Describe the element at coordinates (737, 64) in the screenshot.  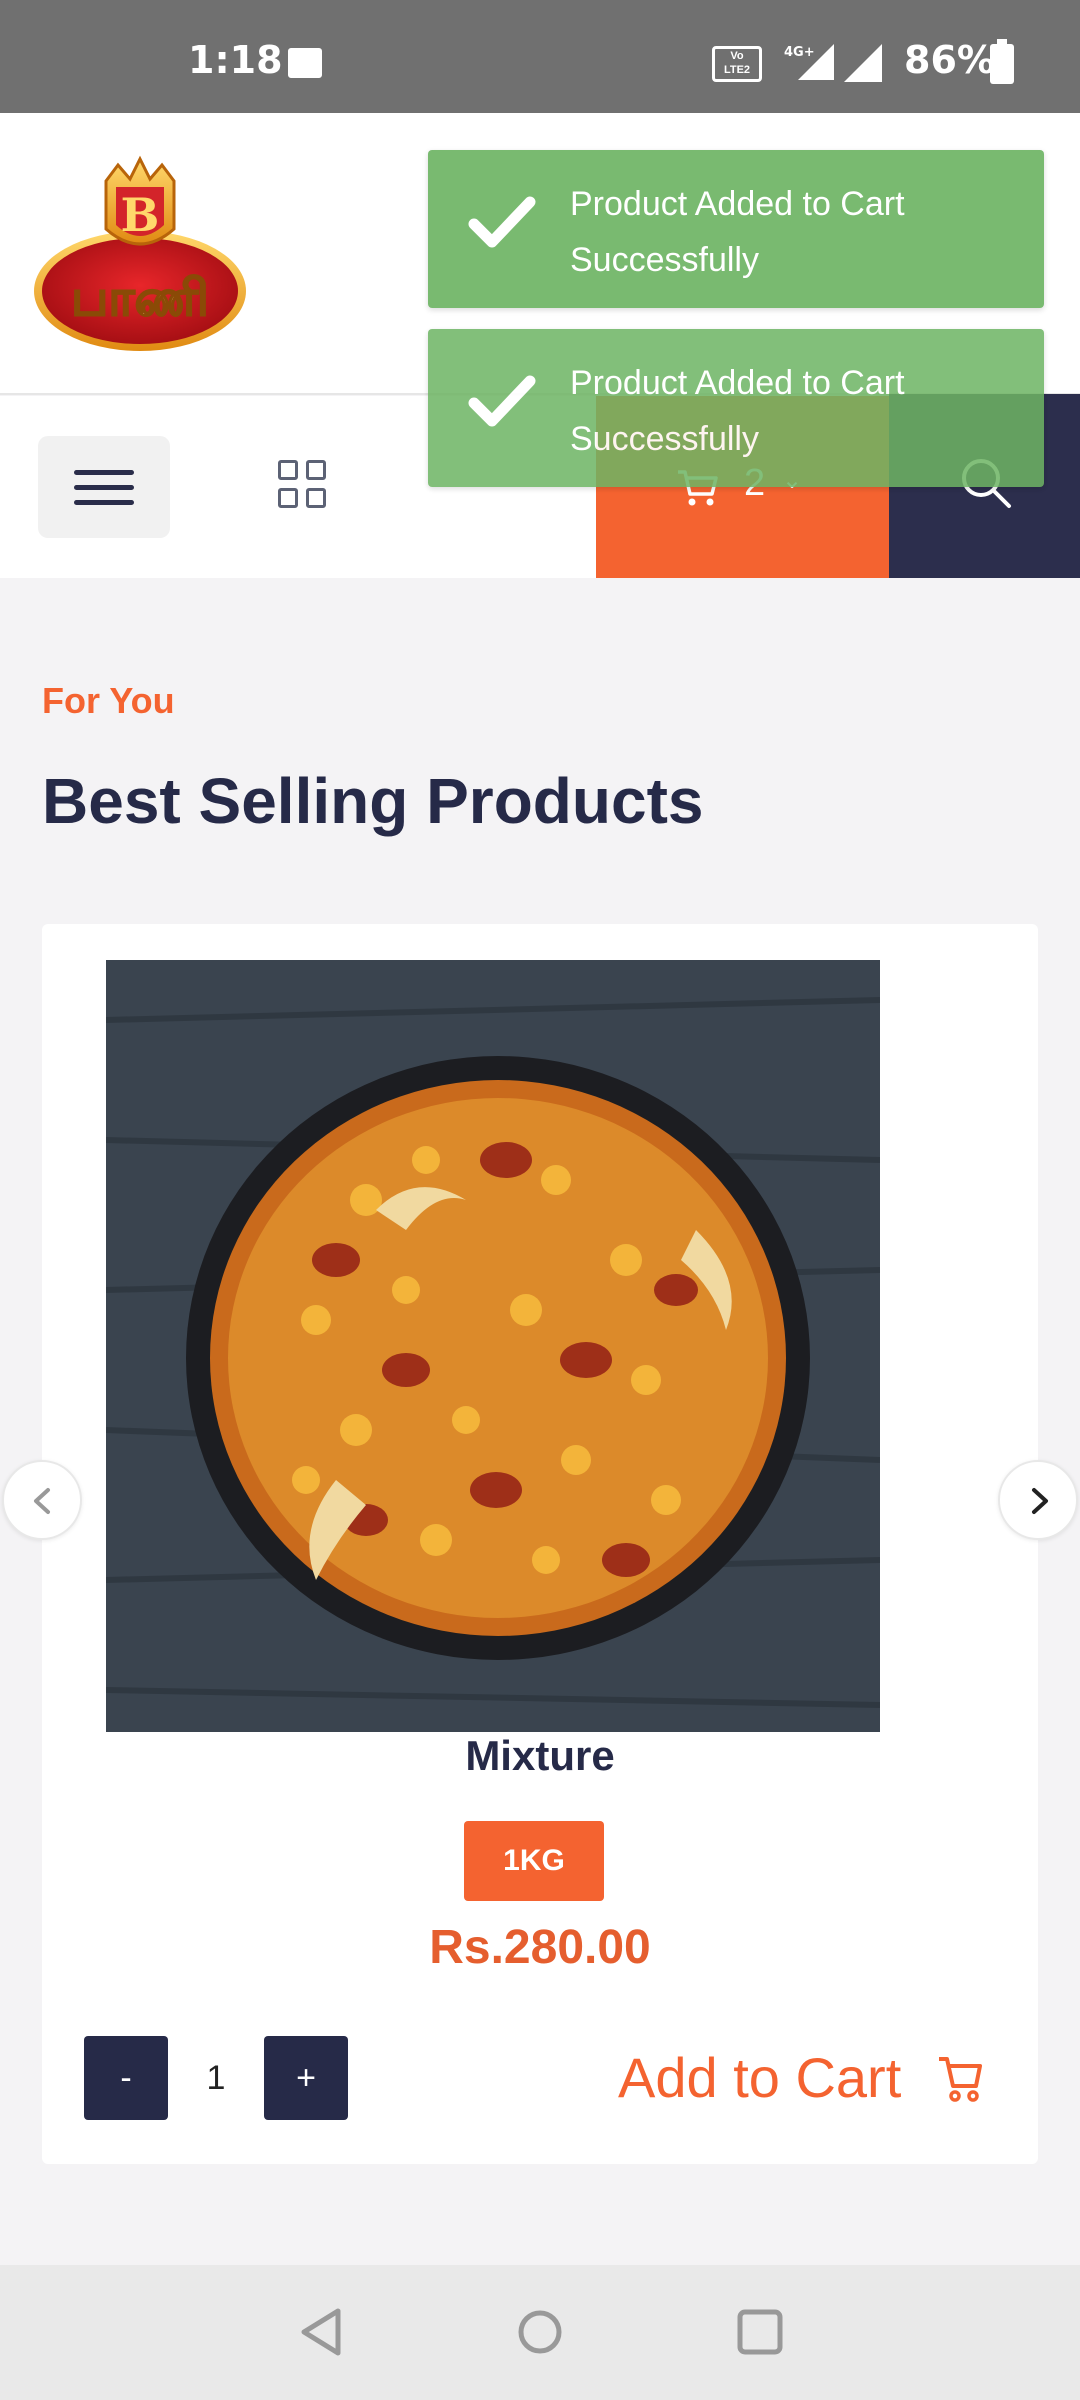
I see `volte-icon: Vo LTE2` at that location.